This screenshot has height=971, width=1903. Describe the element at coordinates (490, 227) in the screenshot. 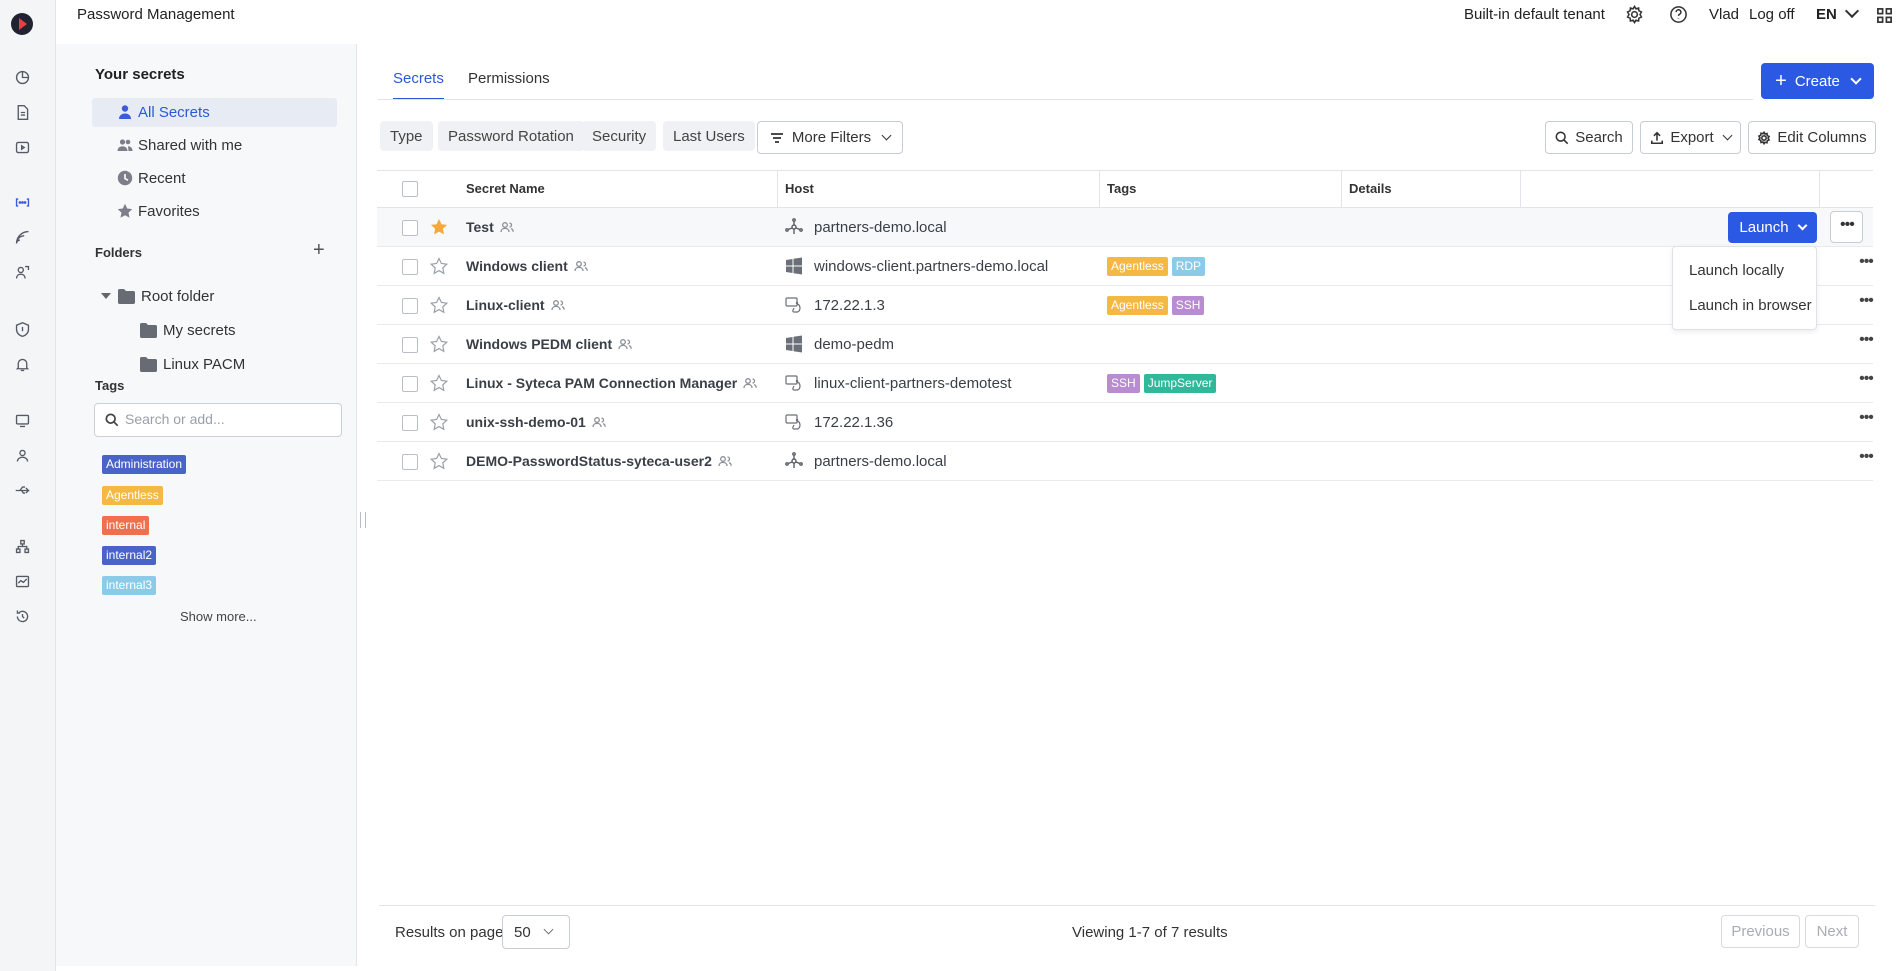

I see `secret-name: Test` at that location.